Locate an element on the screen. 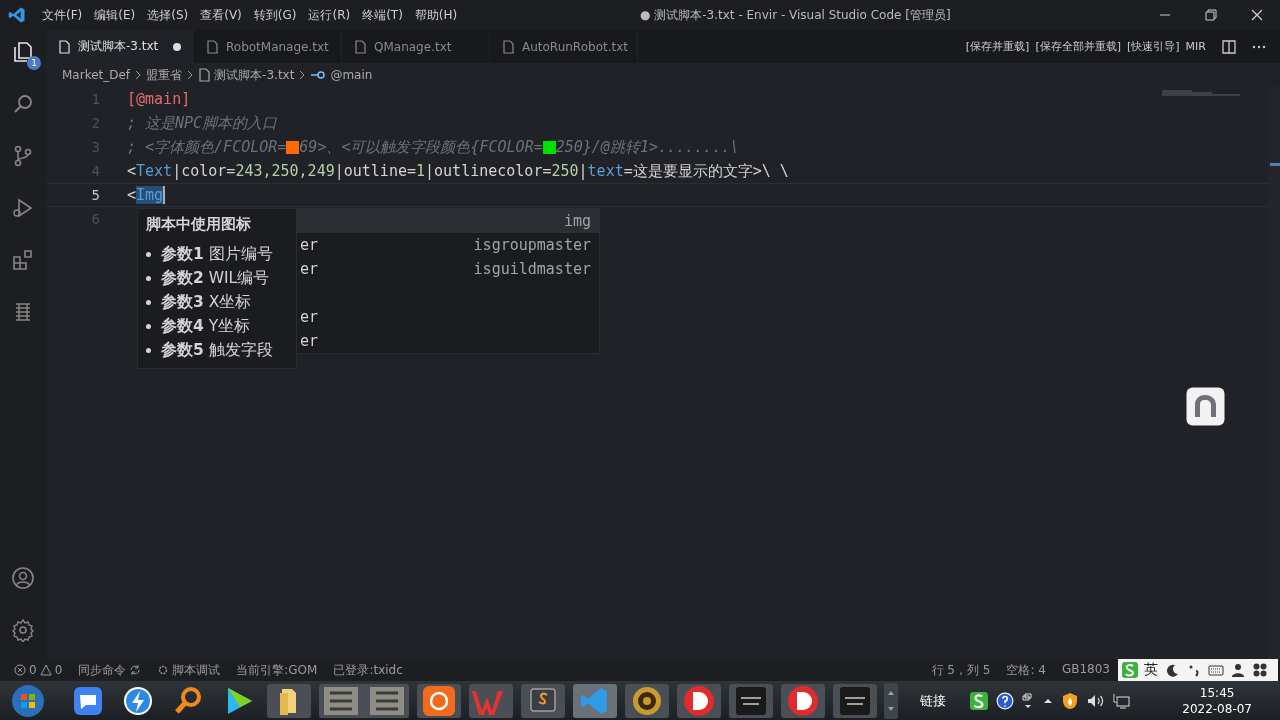 The height and width of the screenshot is (720, 1280). code-token: ; 这是NPC脚本的入口 is located at coordinates (202, 123).